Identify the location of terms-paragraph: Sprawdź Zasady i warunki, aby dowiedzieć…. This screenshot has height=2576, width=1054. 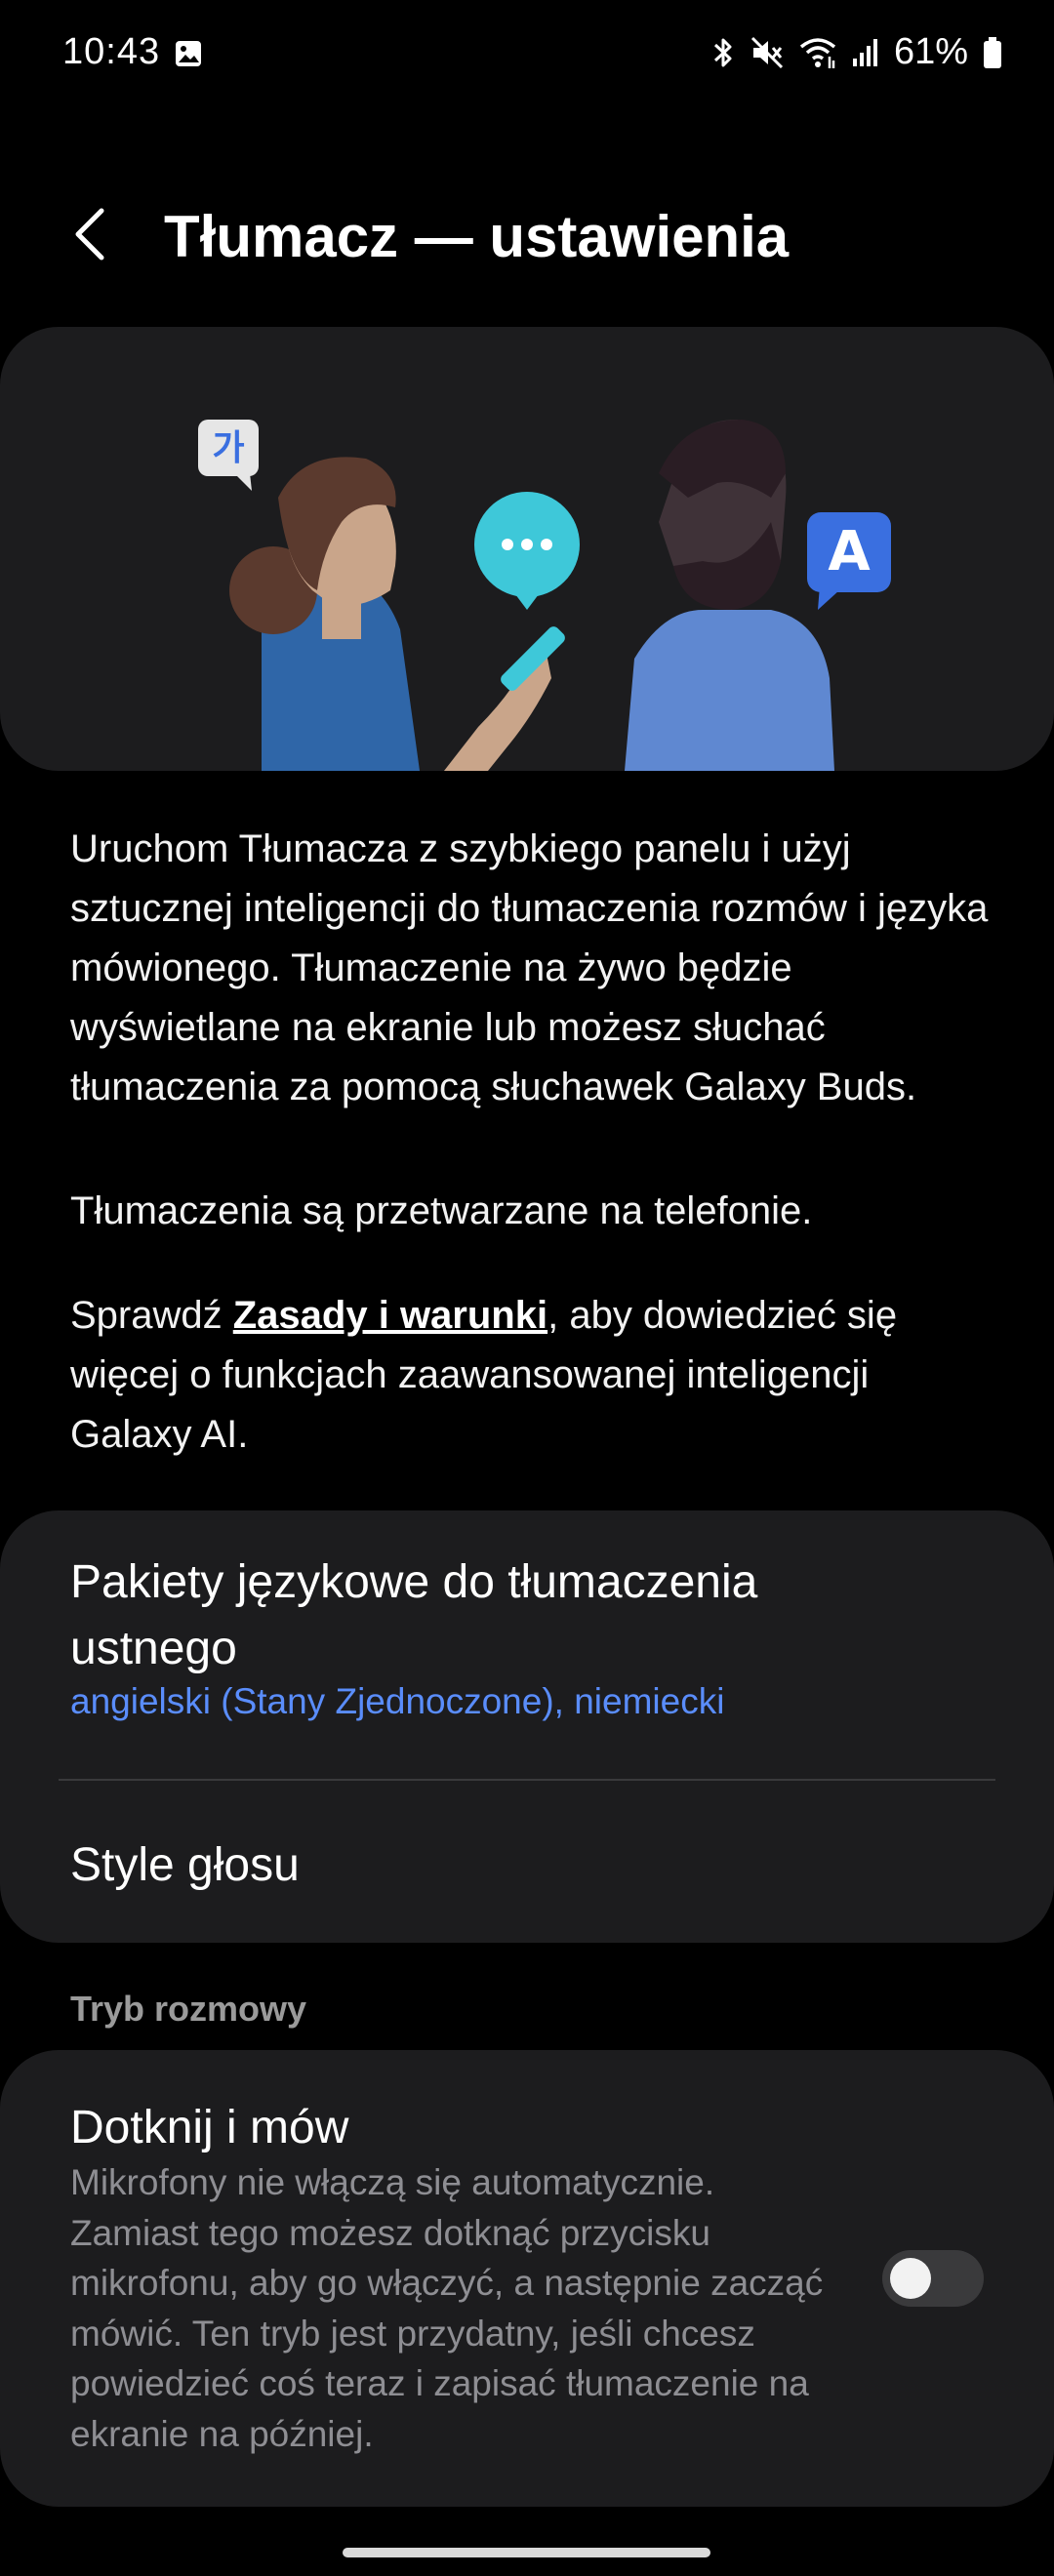
(533, 1375).